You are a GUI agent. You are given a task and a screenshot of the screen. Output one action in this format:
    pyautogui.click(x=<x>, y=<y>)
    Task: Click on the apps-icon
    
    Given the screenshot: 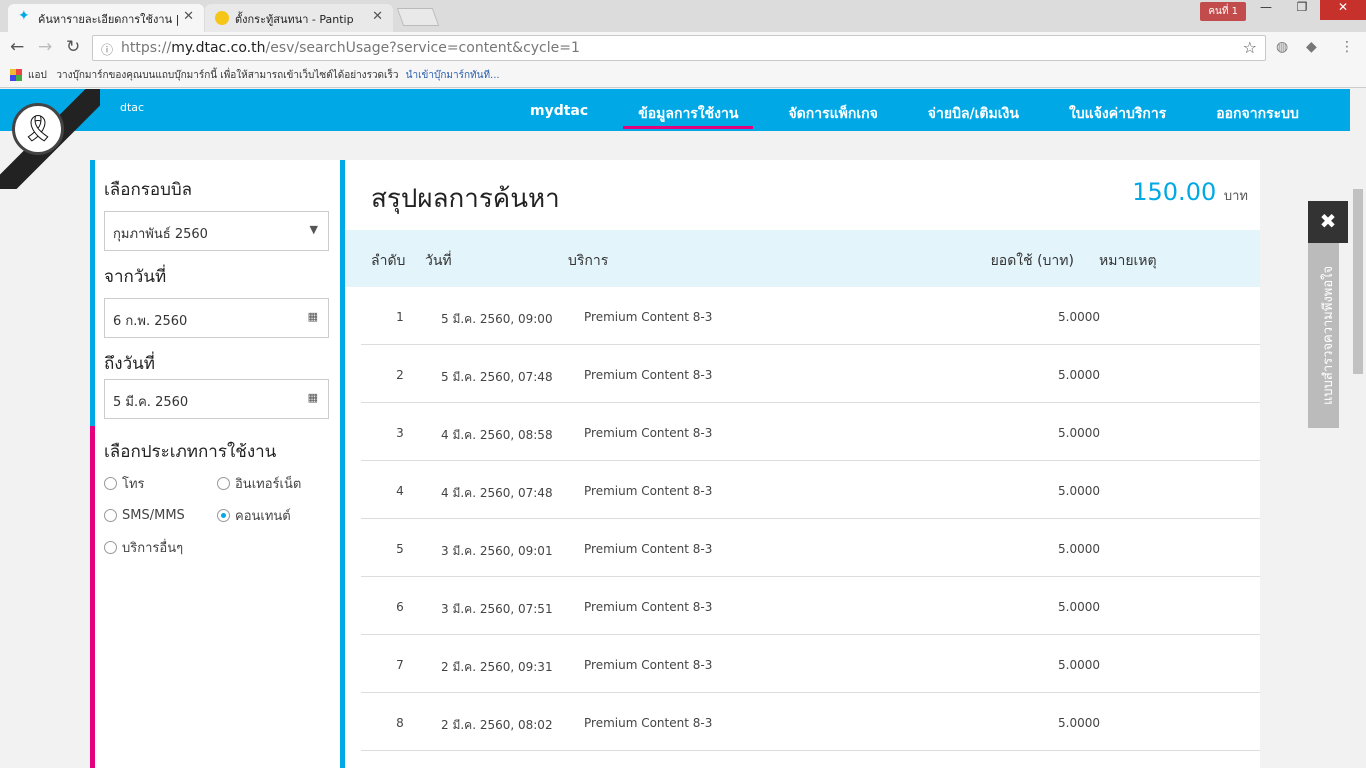 What is the action you would take?
    pyautogui.click(x=16, y=75)
    